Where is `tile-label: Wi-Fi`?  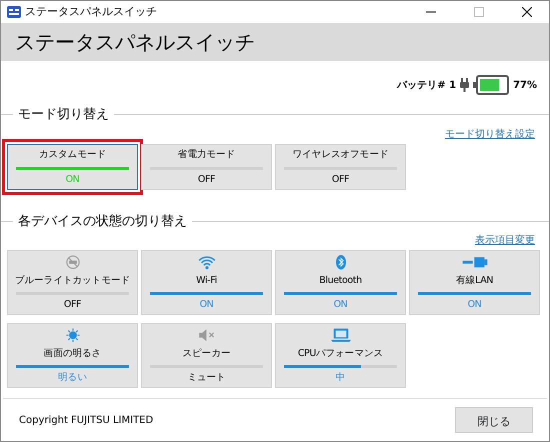 tile-label: Wi-Fi is located at coordinates (206, 281).